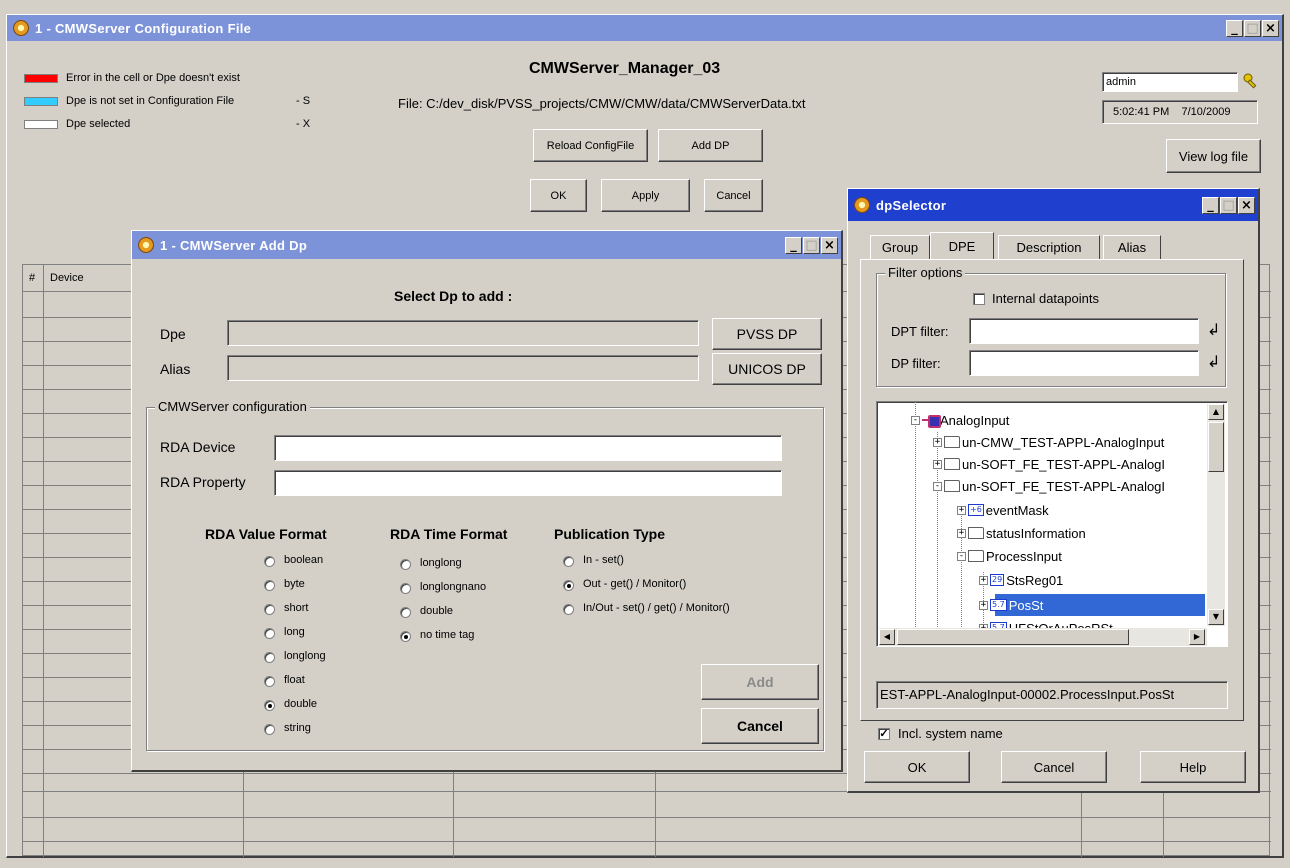  Describe the element at coordinates (1197, 637) in the screenshot. I see `scroll-right-icon: ▶` at that location.